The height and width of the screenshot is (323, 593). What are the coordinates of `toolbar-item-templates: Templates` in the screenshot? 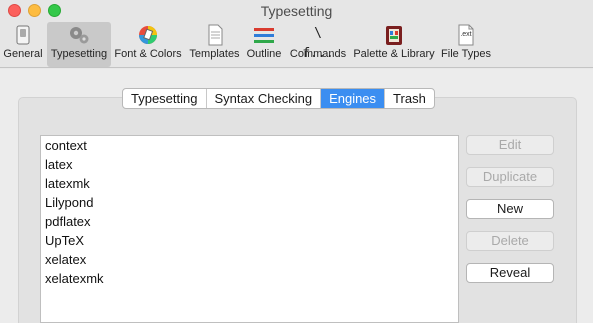 It's located at (214, 44).